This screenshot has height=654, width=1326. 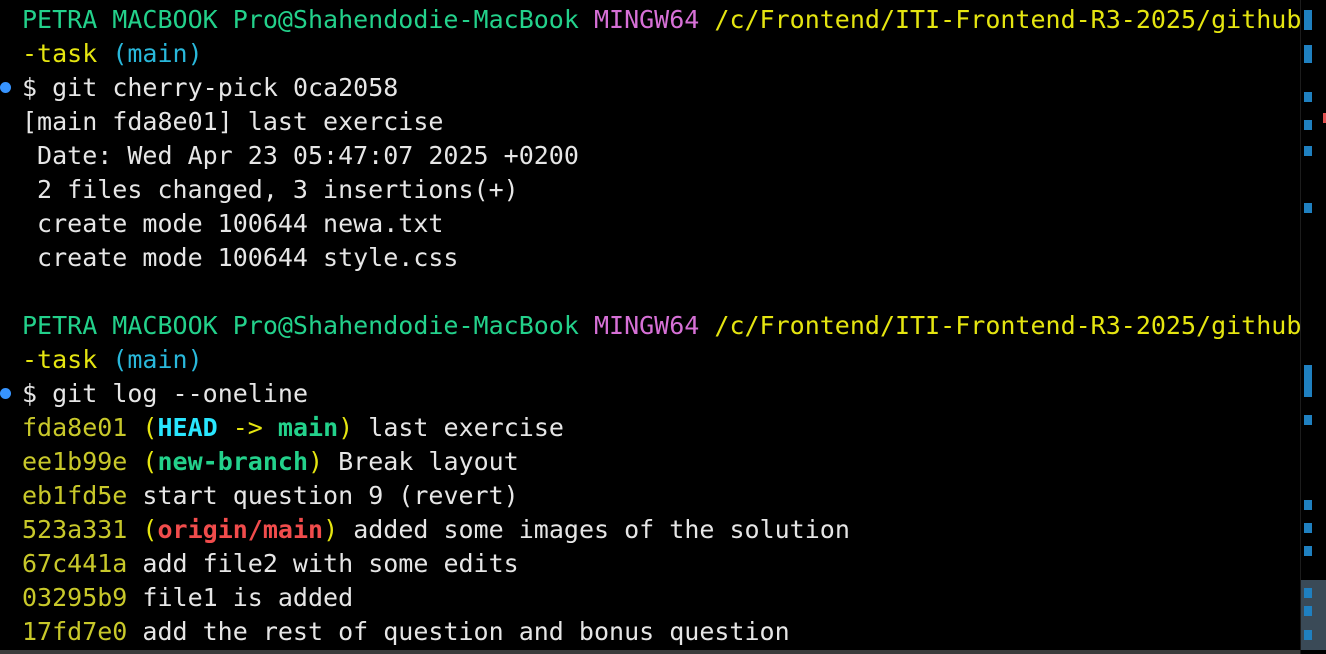 What do you see at coordinates (75, 427) in the screenshot?
I see `commit-hash: fda8e01` at bounding box center [75, 427].